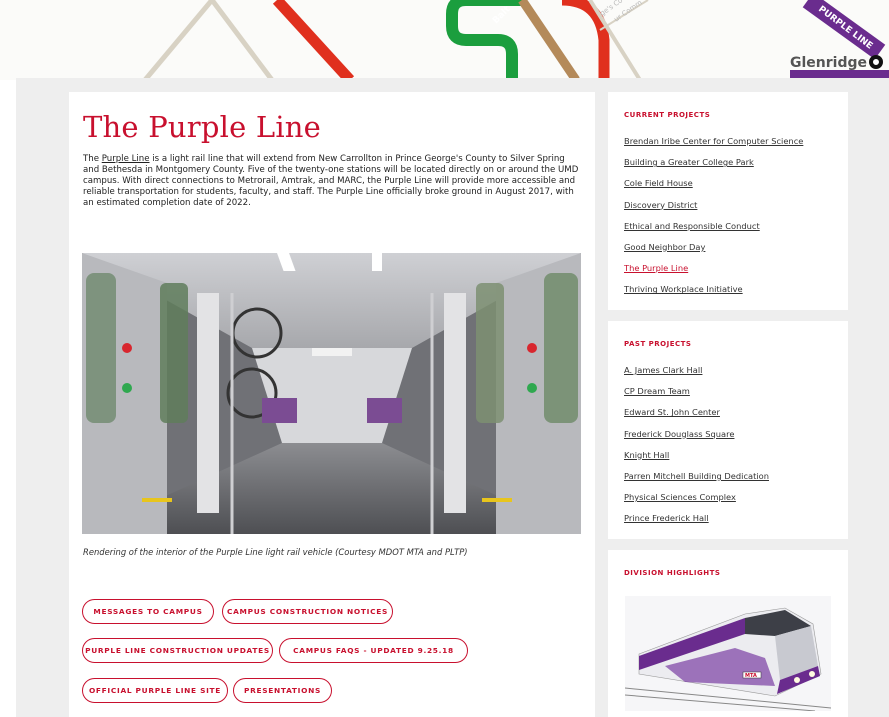 This screenshot has width=889, height=717. I want to click on purple-line-tram-image: MTA, so click(728, 653).